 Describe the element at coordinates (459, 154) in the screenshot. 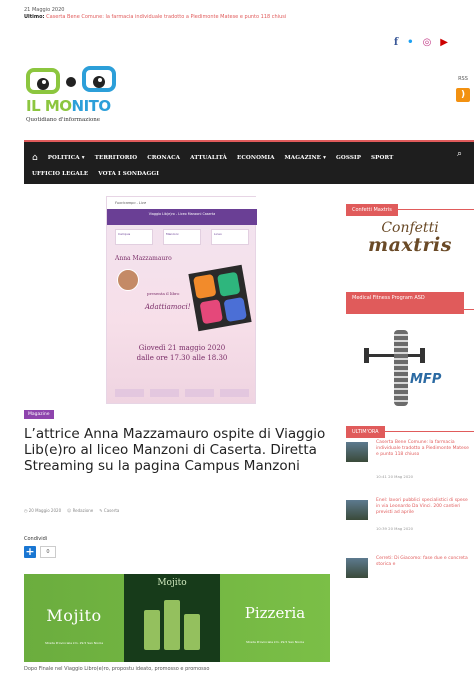

I see `search-icon: ⌕` at that location.